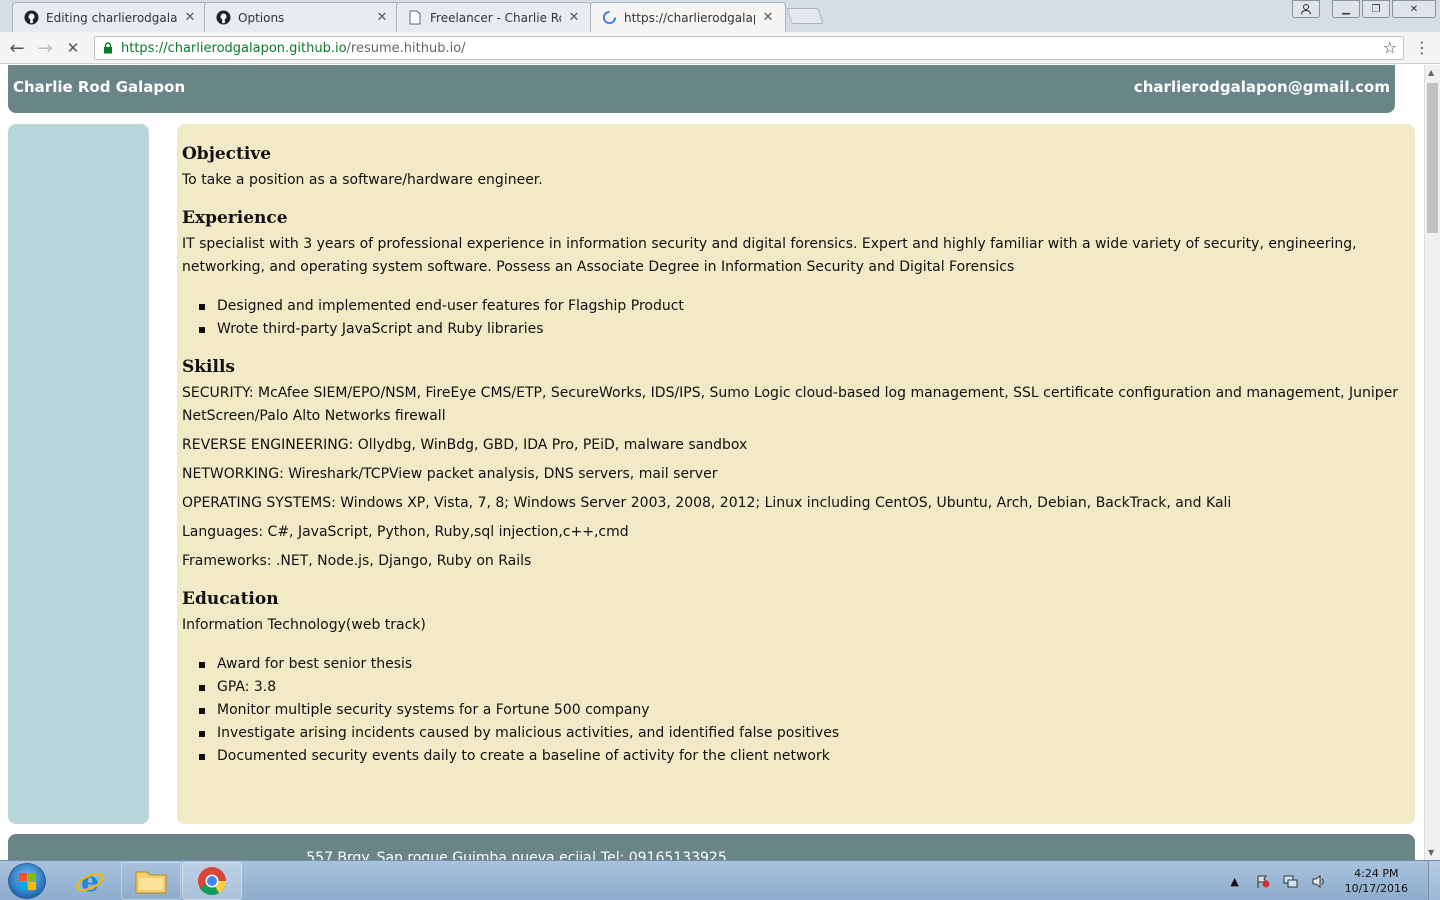  Describe the element at coordinates (803, 664) in the screenshot. I see `list-item: Award for best senior thesis` at that location.